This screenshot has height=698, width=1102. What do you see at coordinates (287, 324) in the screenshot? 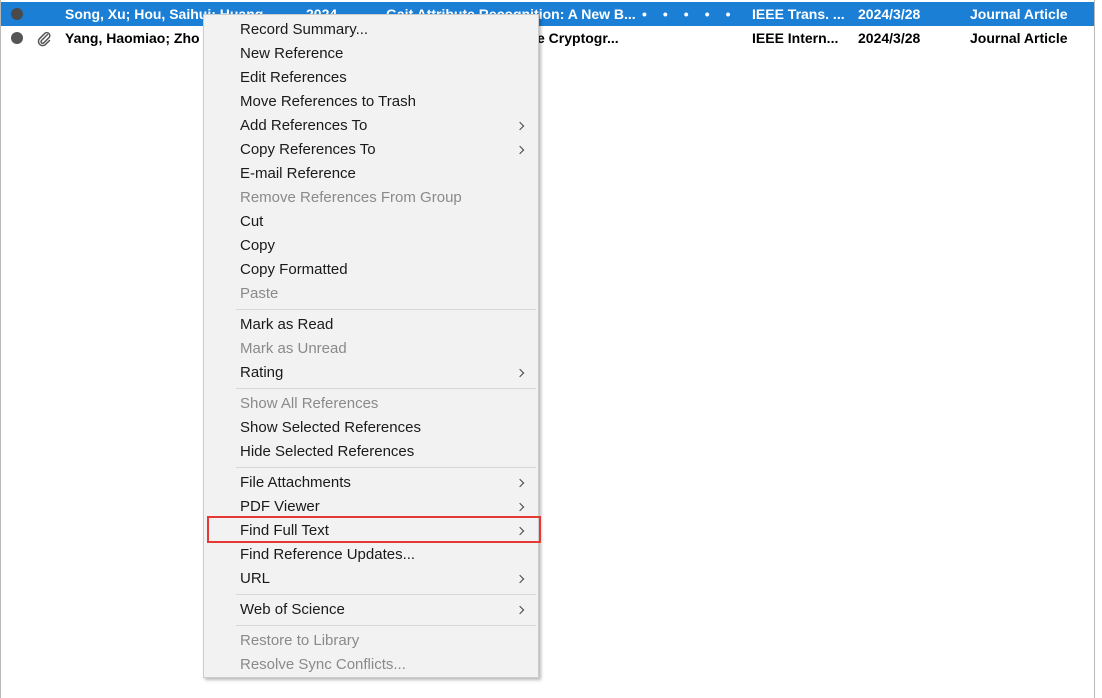
I see `menu-item-label: Mark as Read` at bounding box center [287, 324].